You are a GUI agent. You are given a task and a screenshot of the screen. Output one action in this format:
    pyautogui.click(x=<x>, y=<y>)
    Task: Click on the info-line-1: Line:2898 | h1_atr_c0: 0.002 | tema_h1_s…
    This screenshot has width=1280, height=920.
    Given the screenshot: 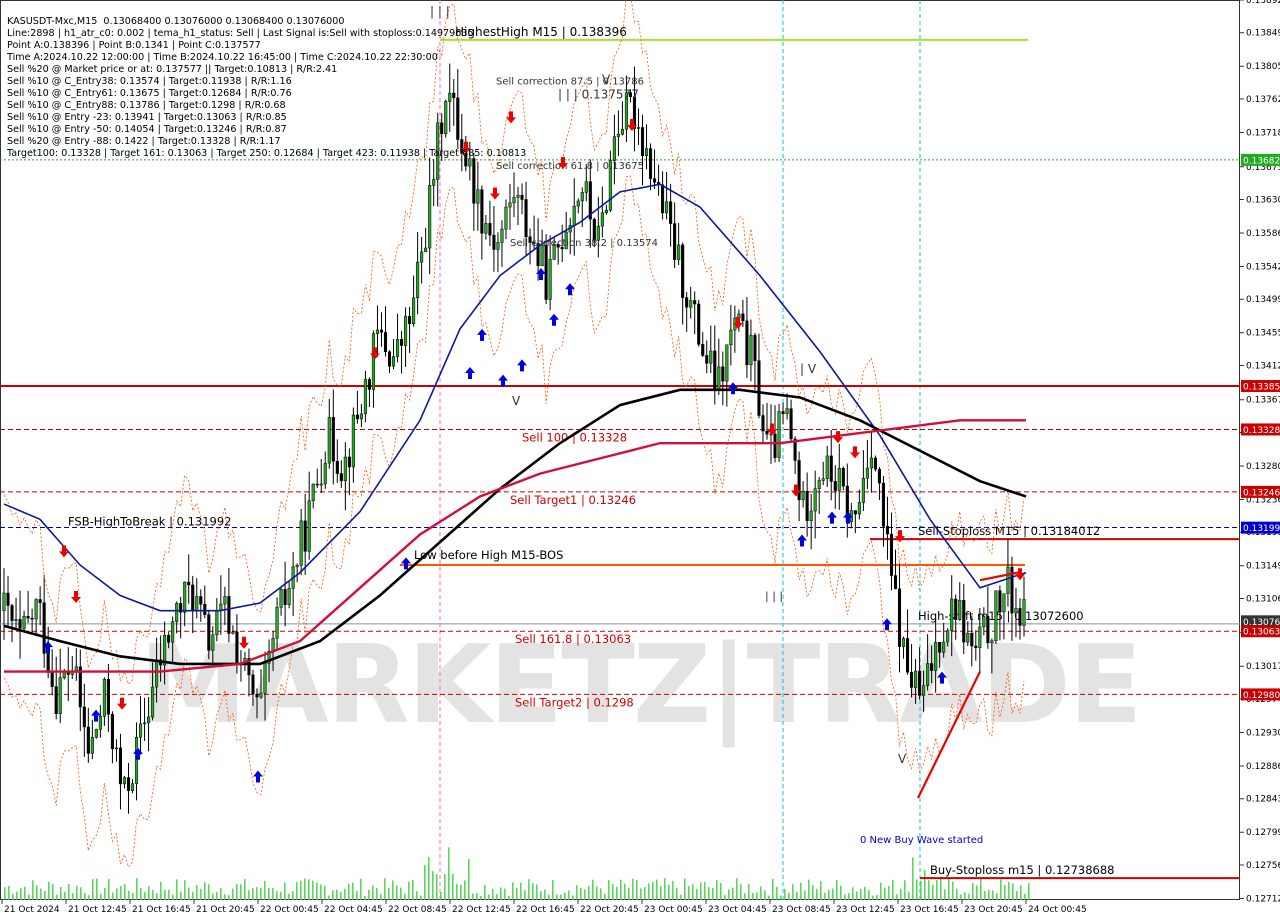 What is the action you would take?
    pyautogui.click(x=240, y=33)
    